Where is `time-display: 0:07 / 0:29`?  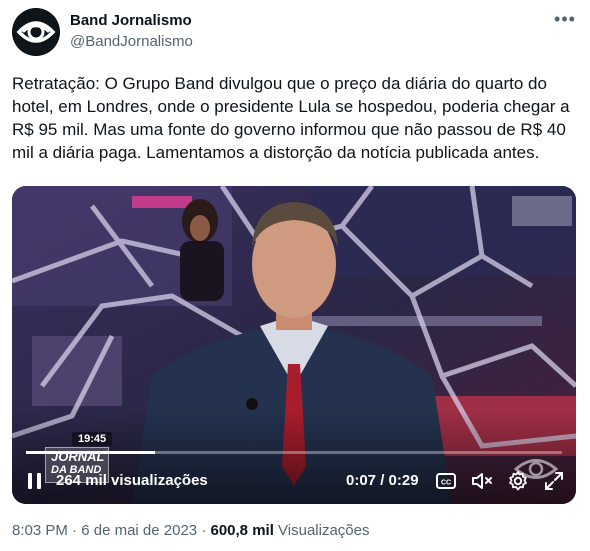
time-display: 0:07 / 0:29 is located at coordinates (382, 480).